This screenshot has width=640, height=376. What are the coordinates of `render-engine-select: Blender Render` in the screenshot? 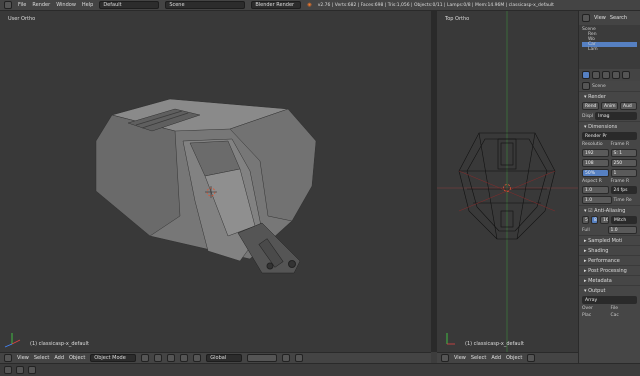 It's located at (276, 5).